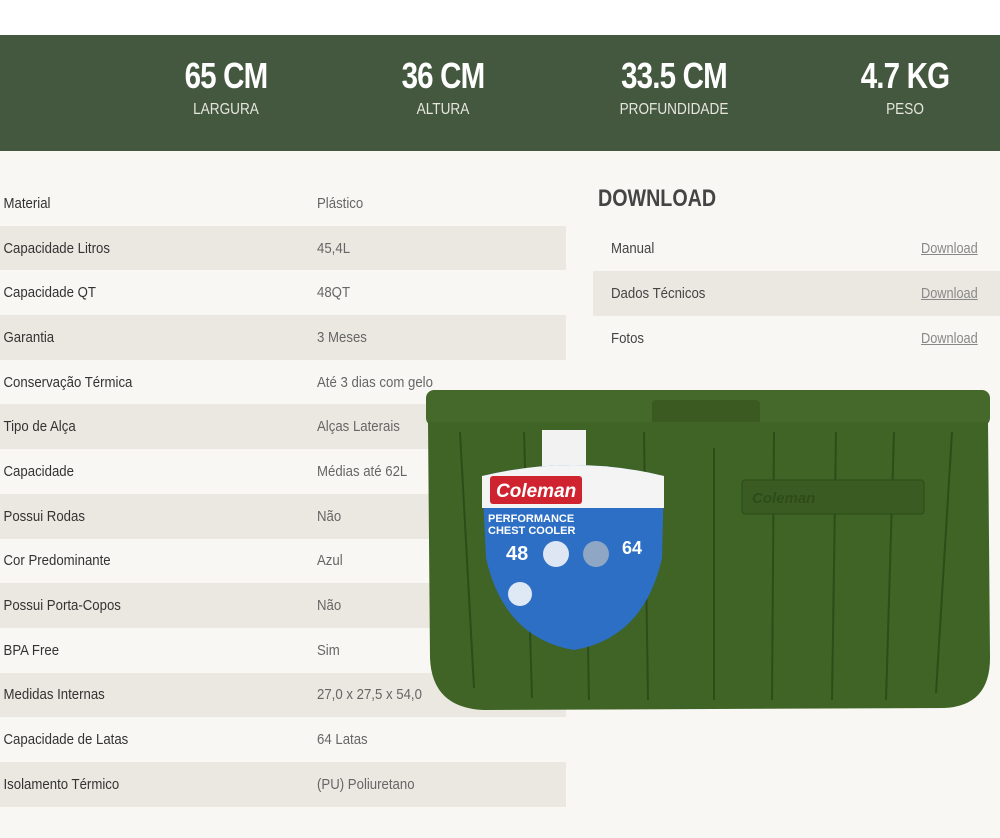  I want to click on stat-value: 65 CM, so click(226, 75).